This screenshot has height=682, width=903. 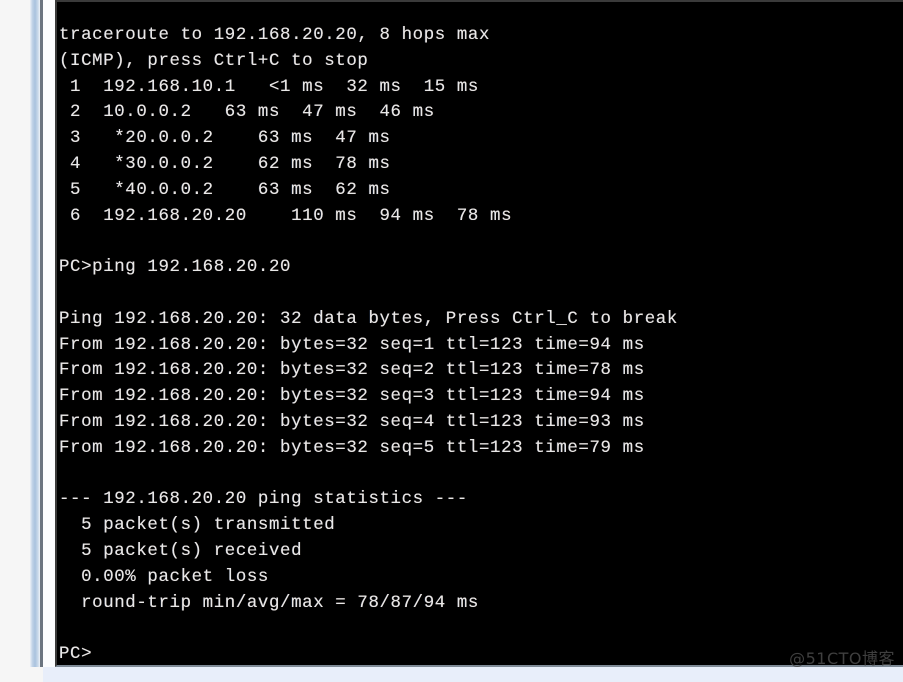 I want to click on terminal-line: 6 192.168.20.20 110 ms 94 ms 78 ms, so click(x=286, y=215).